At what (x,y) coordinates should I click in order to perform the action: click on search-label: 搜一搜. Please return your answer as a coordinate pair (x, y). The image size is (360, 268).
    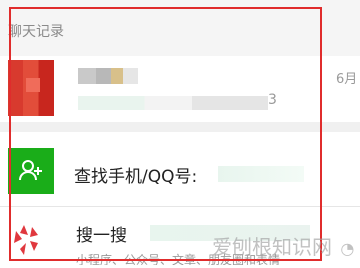
    Looking at the image, I should click on (101, 236).